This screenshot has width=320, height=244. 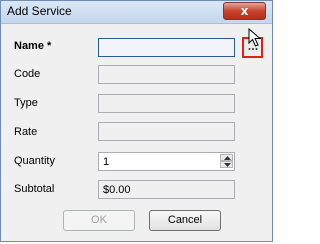 I want to click on subtotal-value: $0.00, so click(x=117, y=190).